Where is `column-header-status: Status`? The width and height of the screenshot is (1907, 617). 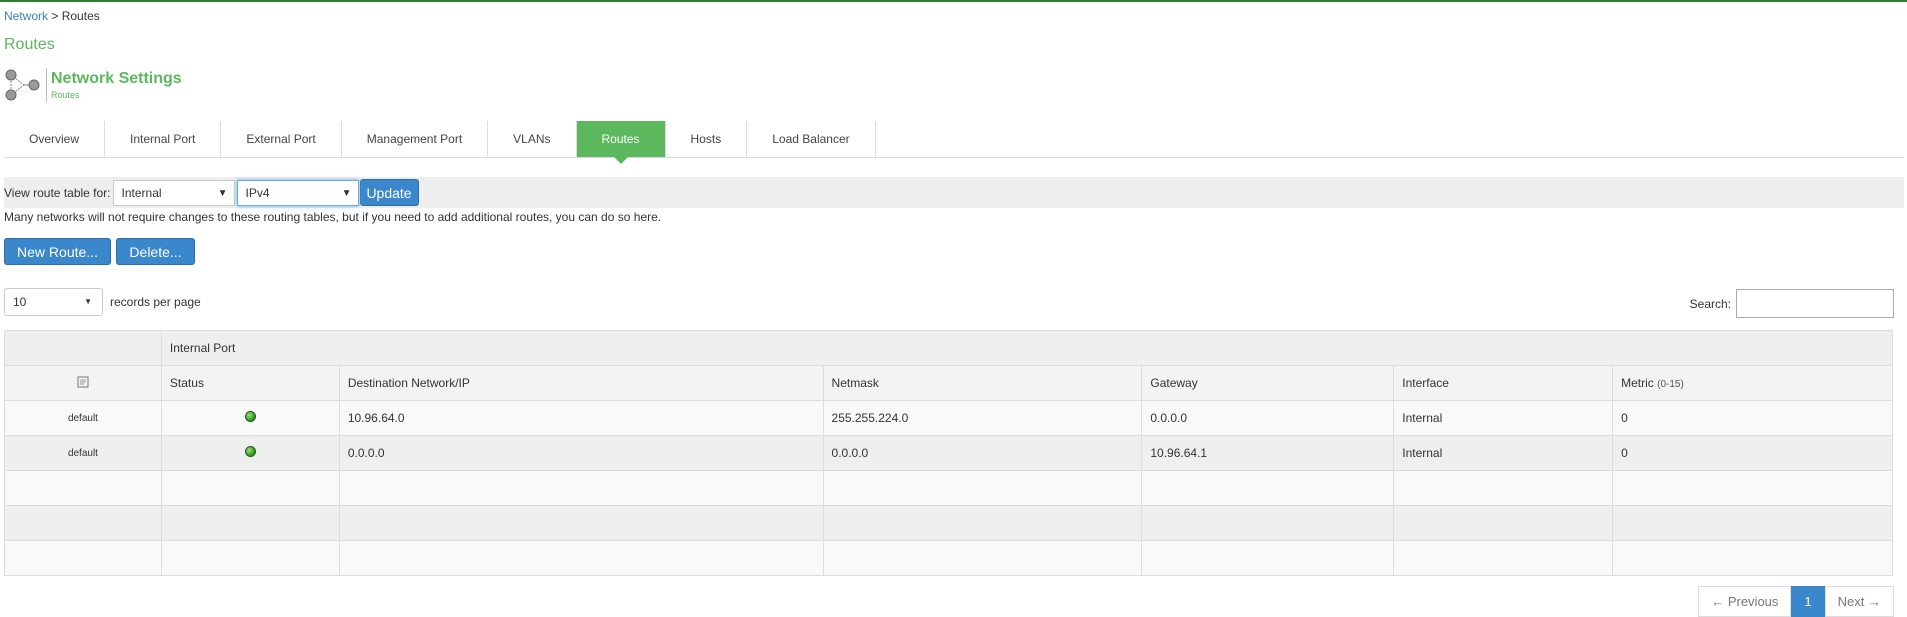
column-header-status: Status is located at coordinates (250, 383).